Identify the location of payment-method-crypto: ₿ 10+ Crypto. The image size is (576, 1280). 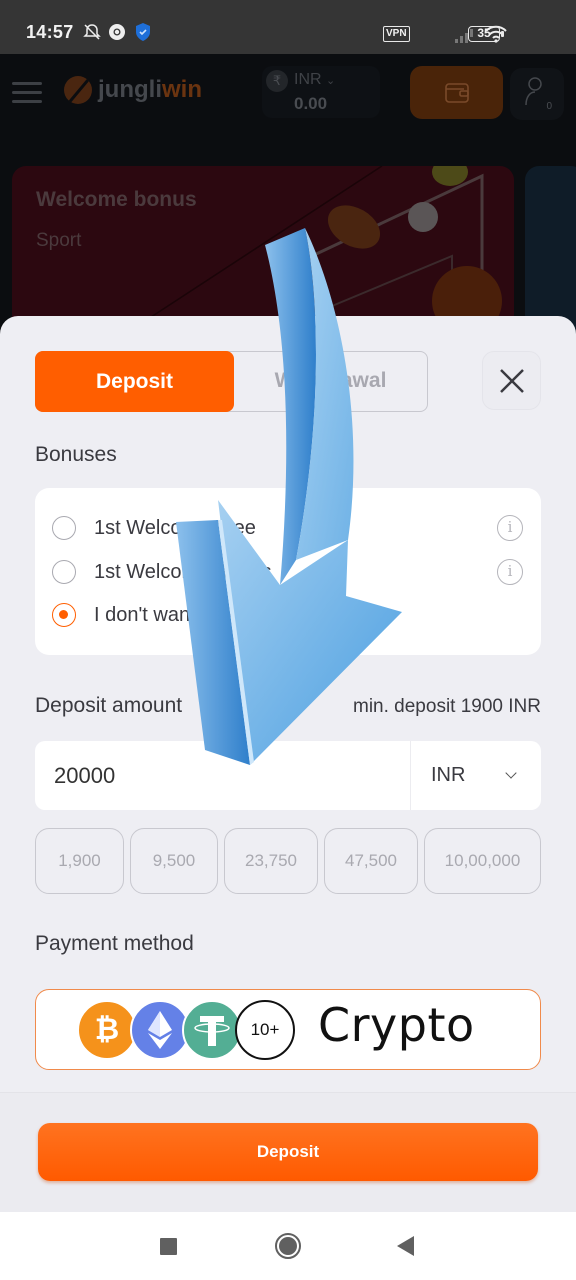
(288, 1029).